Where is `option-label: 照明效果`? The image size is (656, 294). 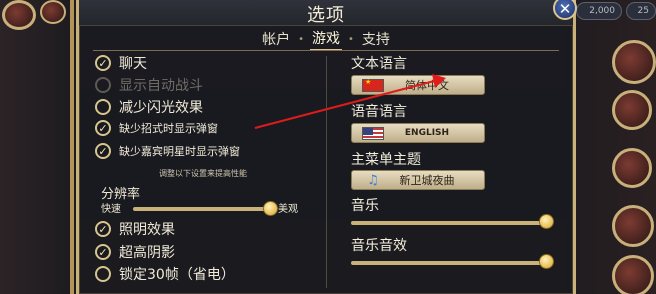 option-label: 照明效果 is located at coordinates (147, 230).